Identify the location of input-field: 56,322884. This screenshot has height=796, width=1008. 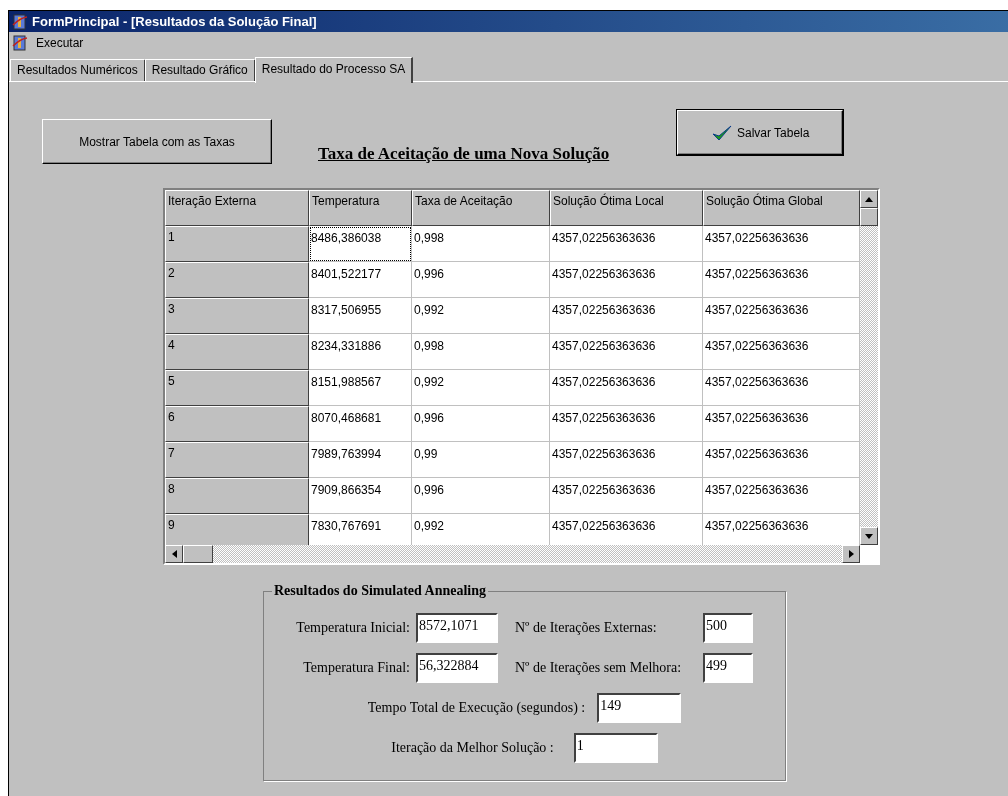
(457, 668).